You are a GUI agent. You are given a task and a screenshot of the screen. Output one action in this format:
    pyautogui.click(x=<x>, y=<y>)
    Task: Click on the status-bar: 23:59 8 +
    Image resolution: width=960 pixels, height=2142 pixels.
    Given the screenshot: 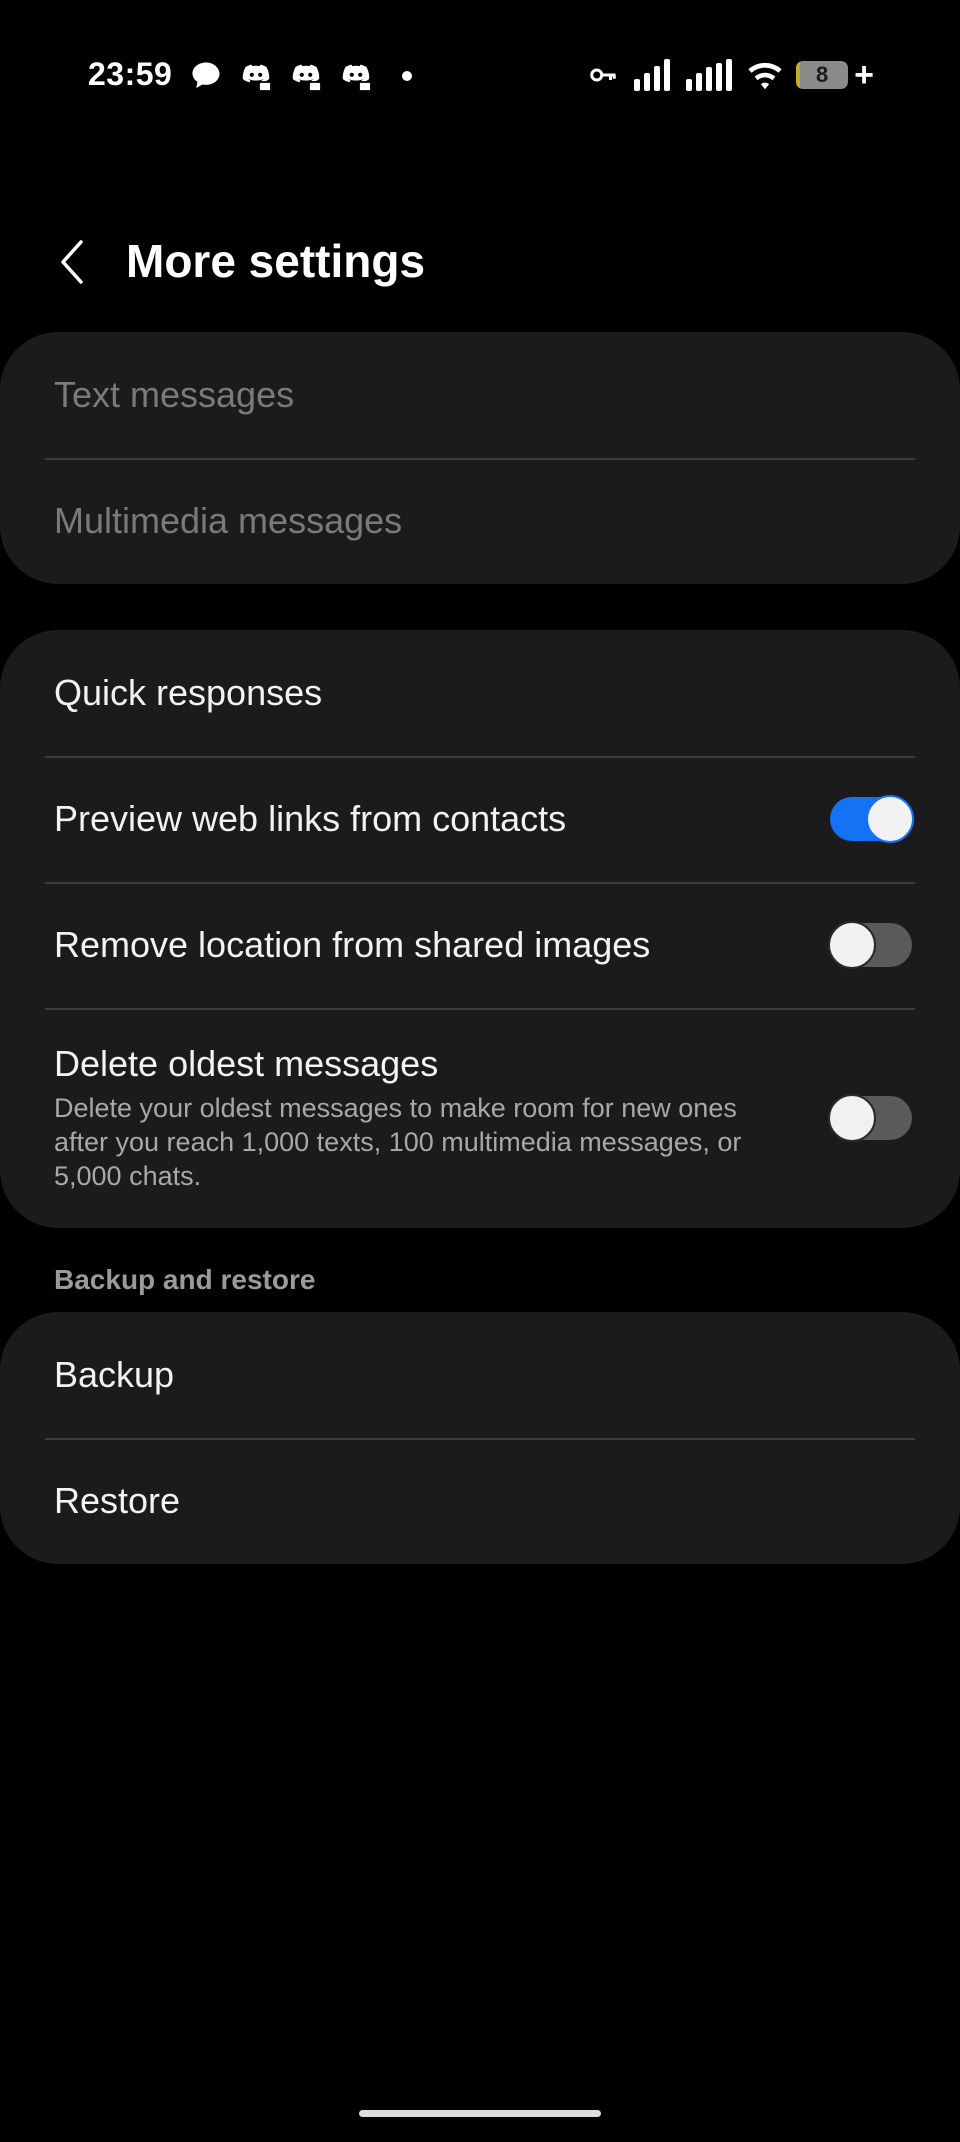 What is the action you would take?
    pyautogui.click(x=480, y=75)
    